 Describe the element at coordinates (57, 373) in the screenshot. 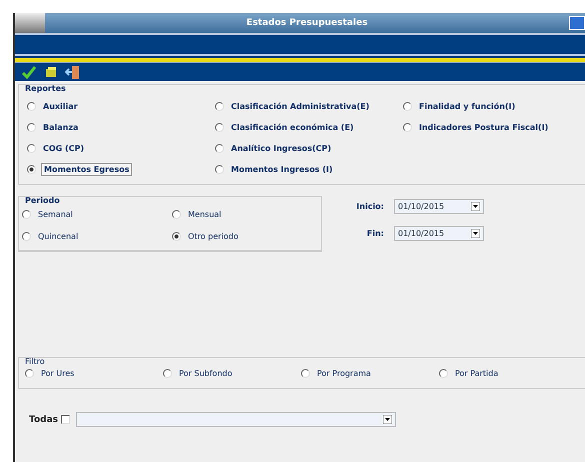

I see `radio-label: Por Ures` at that location.